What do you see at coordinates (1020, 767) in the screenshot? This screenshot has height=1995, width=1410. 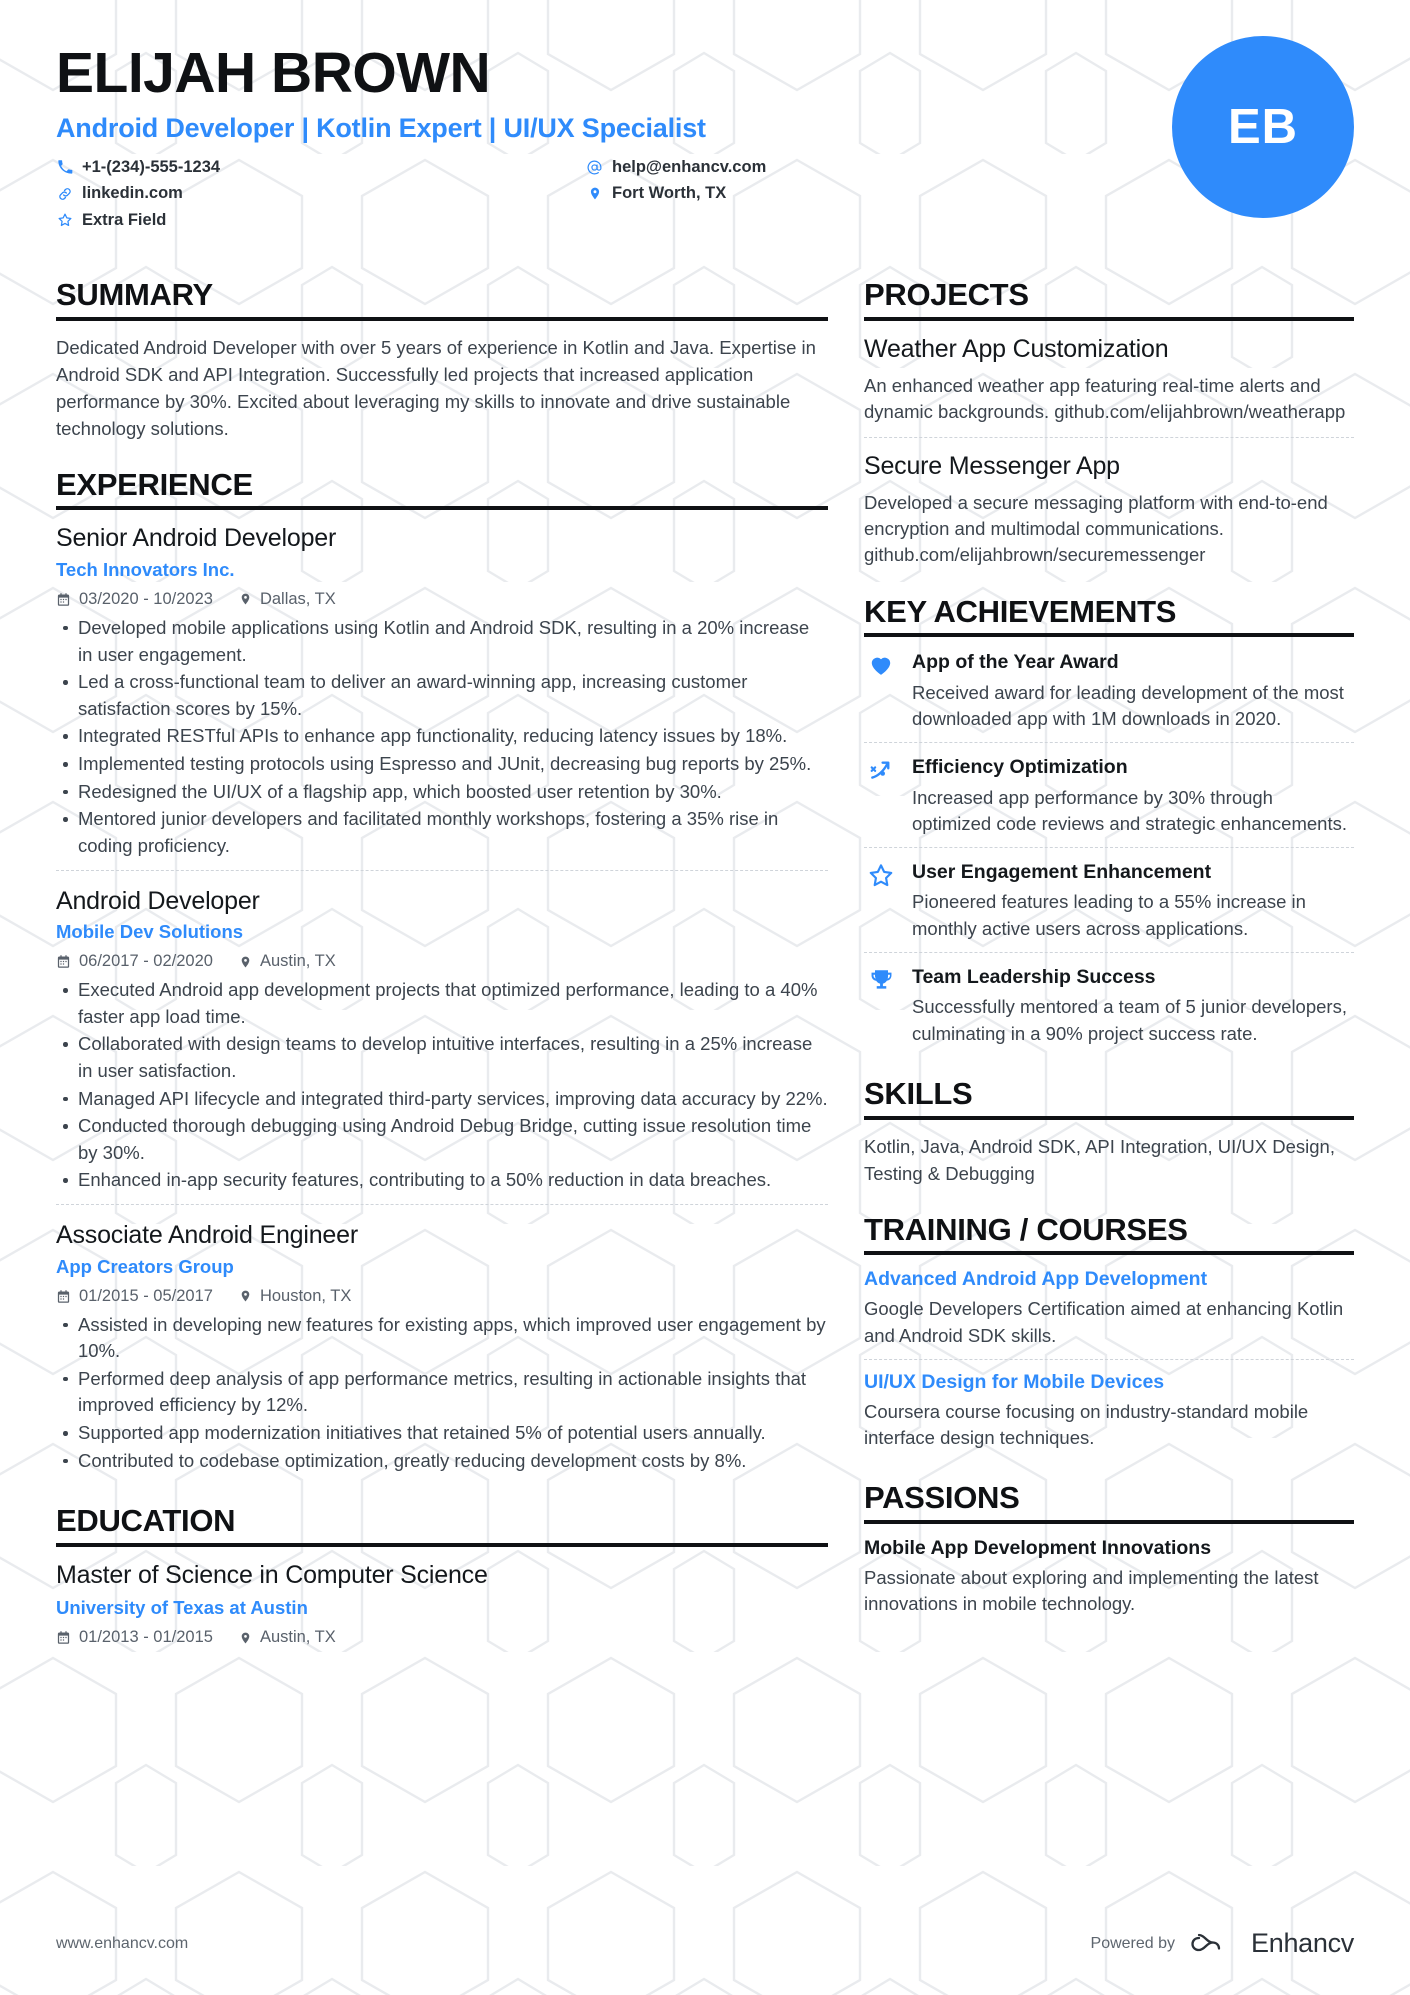 I see `achievement-name: Efficiency Optimization` at bounding box center [1020, 767].